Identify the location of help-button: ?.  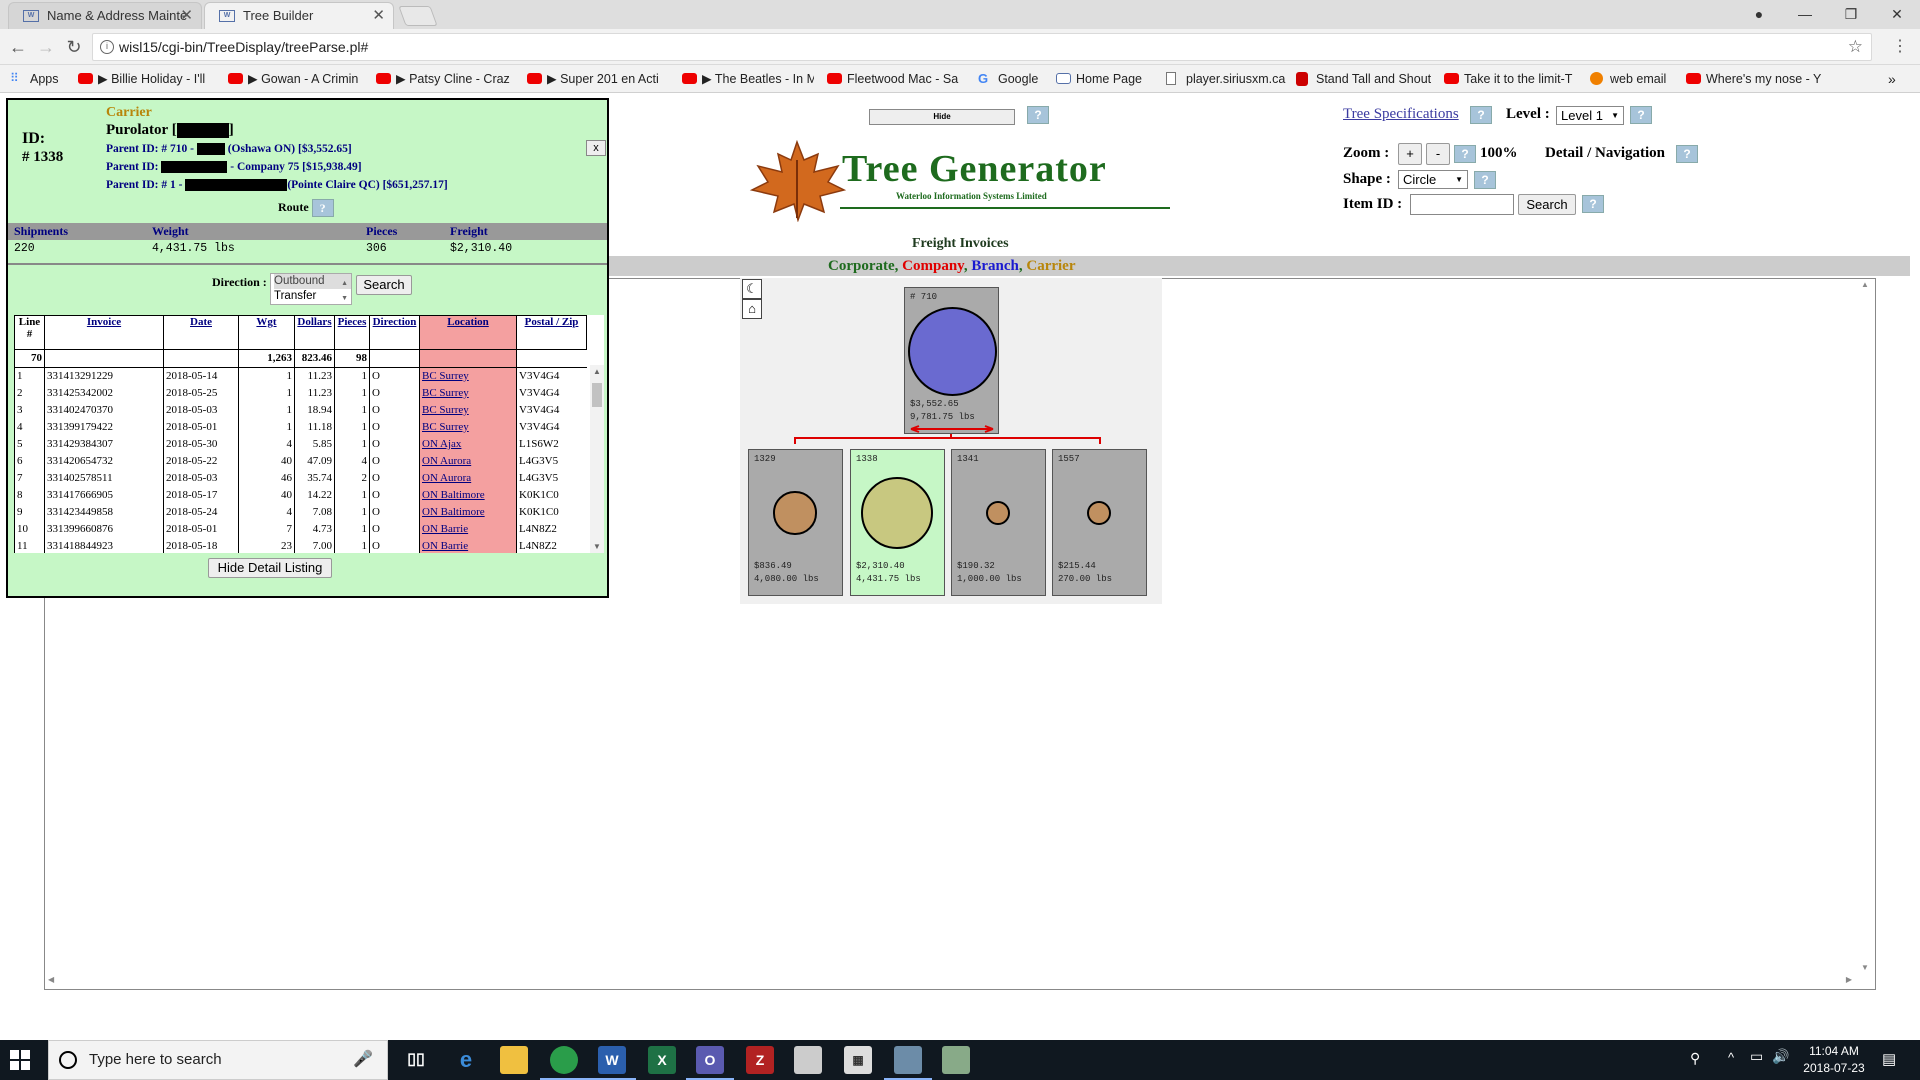
(1038, 115).